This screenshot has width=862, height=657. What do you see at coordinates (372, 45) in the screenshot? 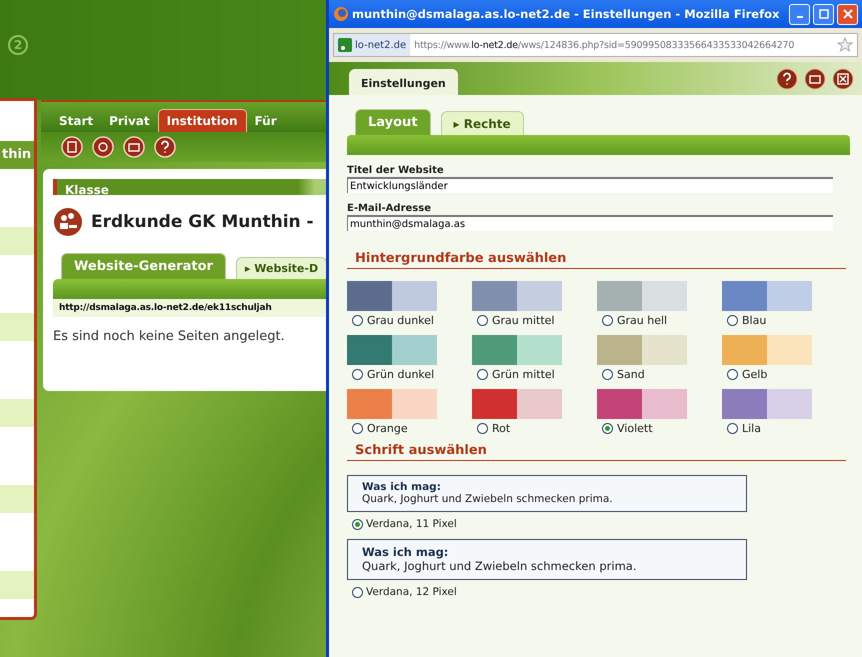
I see `site-identity-badge: lo-net2.de` at bounding box center [372, 45].